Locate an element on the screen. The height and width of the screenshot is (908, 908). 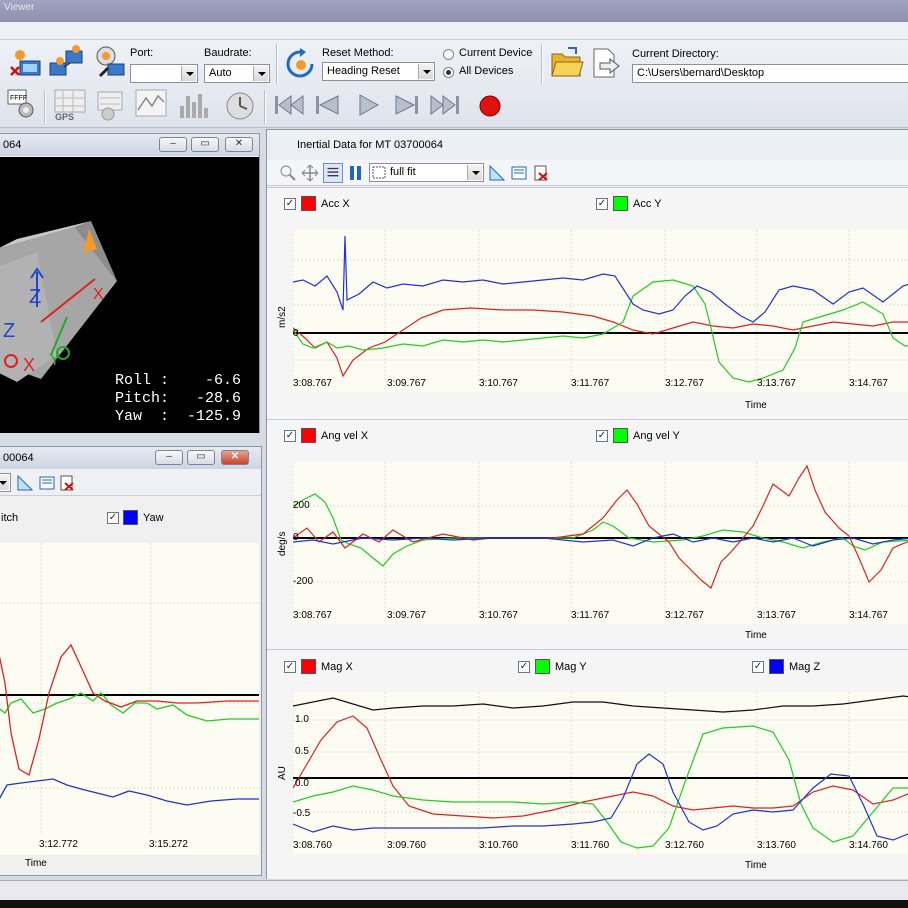
y-tick-label: 0.0 is located at coordinates (302, 783).